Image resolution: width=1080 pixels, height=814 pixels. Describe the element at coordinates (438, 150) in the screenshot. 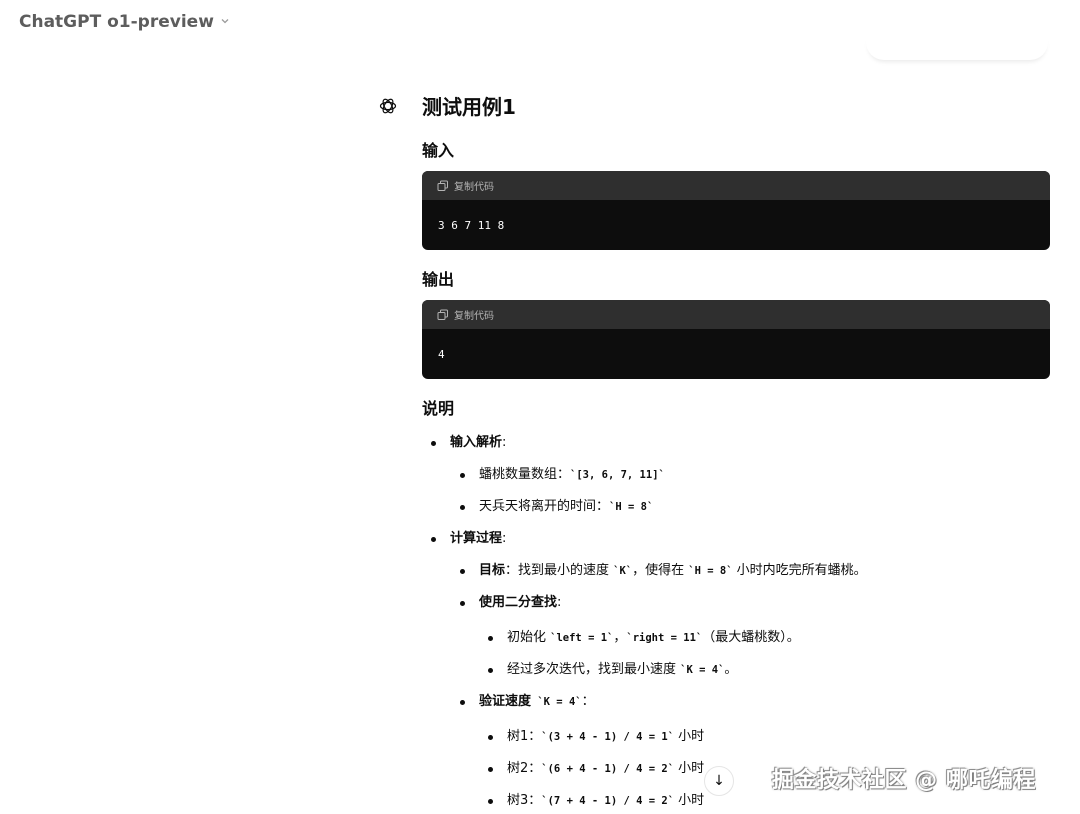

I see `input-heading: 输入` at that location.